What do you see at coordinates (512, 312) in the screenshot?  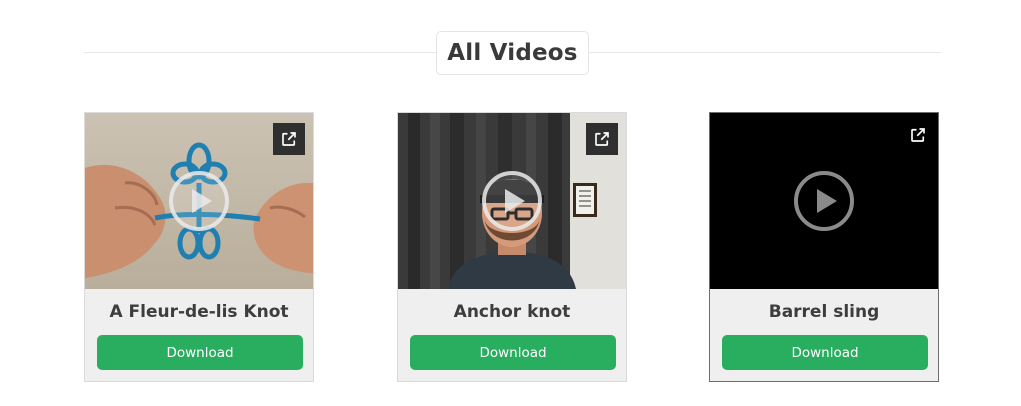 I see `video-title: Anchor knot` at bounding box center [512, 312].